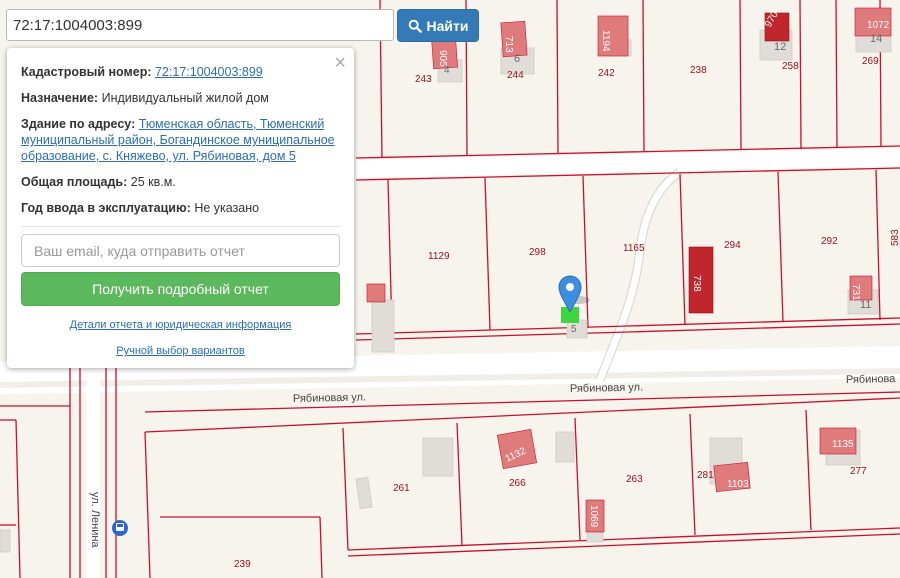 Image resolution: width=900 pixels, height=578 pixels. Describe the element at coordinates (517, 483) in the screenshot. I see `parcel-label: 266` at that location.